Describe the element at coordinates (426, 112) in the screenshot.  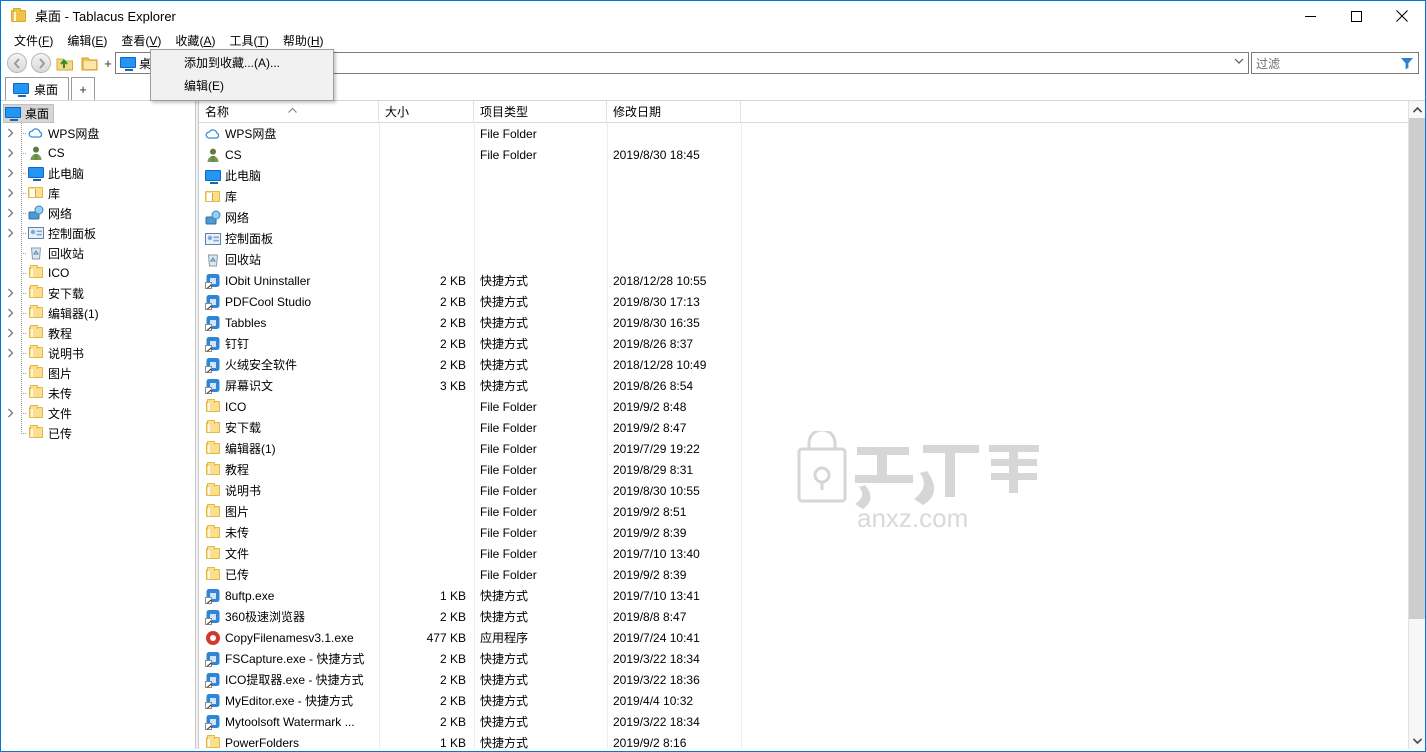
I see `column-header-size: 大小` at that location.